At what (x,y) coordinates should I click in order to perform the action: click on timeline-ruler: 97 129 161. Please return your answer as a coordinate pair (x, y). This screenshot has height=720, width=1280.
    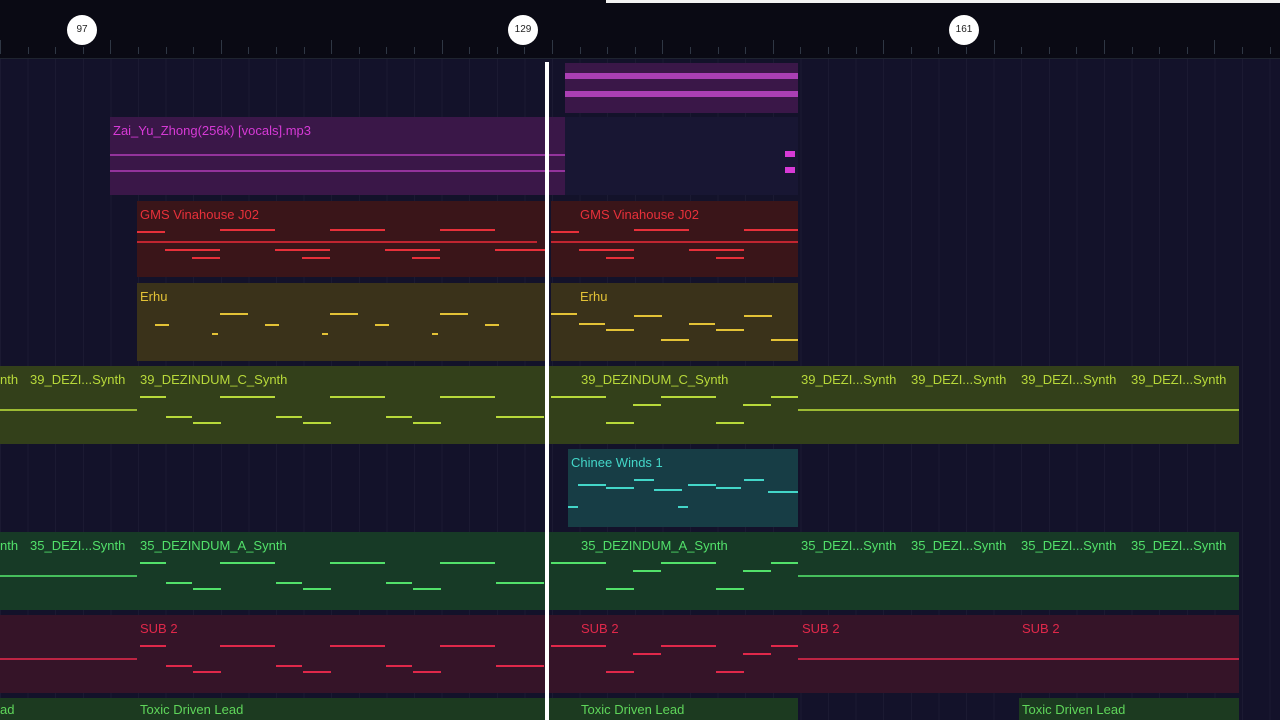
    Looking at the image, I should click on (640, 29).